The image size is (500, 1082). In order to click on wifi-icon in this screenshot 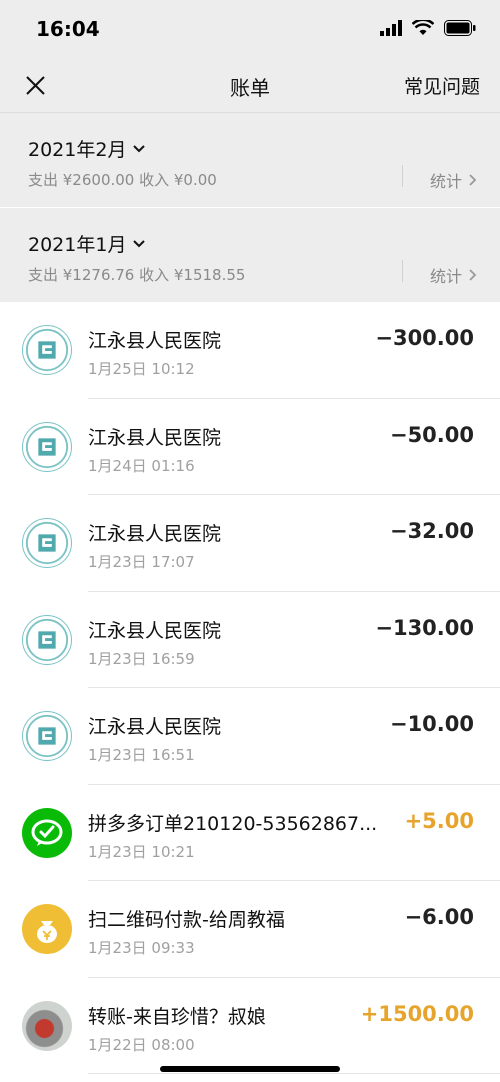, I will do `click(423, 27)`.